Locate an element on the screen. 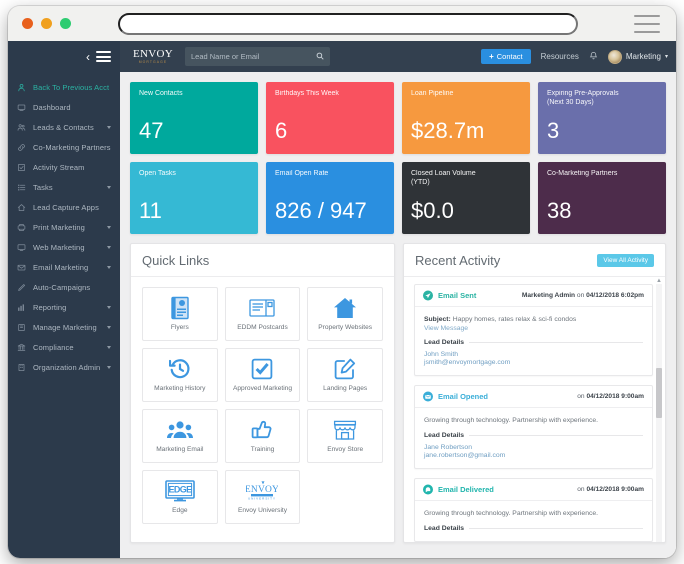  close-window-button is located at coordinates (27, 23).